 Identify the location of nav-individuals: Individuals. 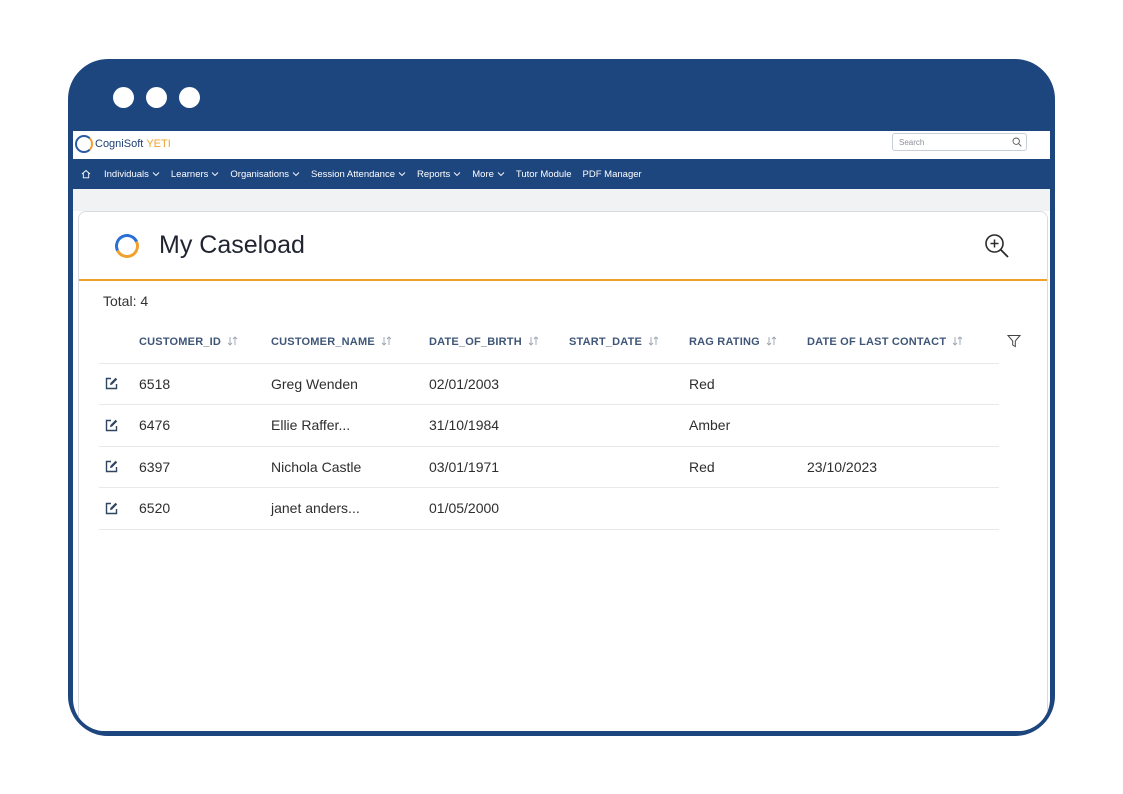
(132, 174).